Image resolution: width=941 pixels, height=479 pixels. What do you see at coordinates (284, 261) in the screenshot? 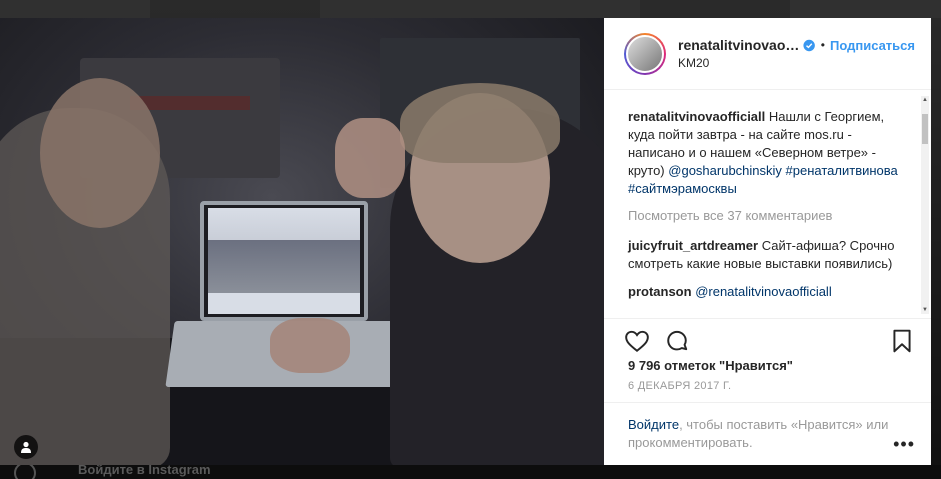
I see `laptop-display-shape` at bounding box center [284, 261].